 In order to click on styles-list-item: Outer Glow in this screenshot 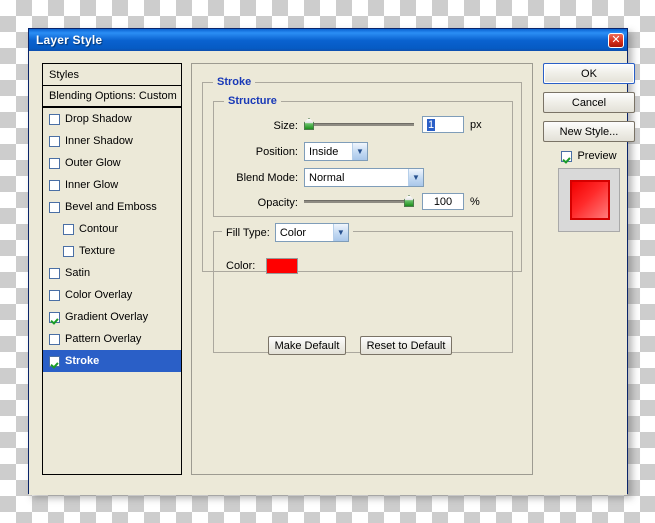, I will do `click(112, 163)`.